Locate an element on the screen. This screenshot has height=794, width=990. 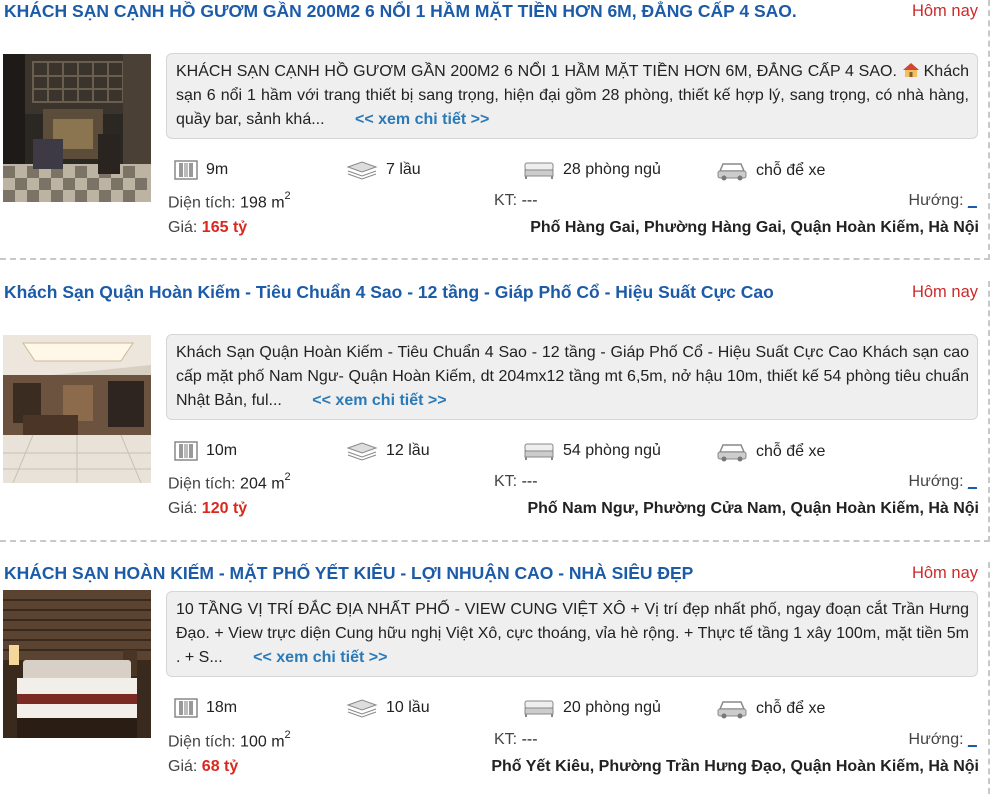
bedrooms-attr: 20 phòng ngủ is located at coordinates (592, 708).